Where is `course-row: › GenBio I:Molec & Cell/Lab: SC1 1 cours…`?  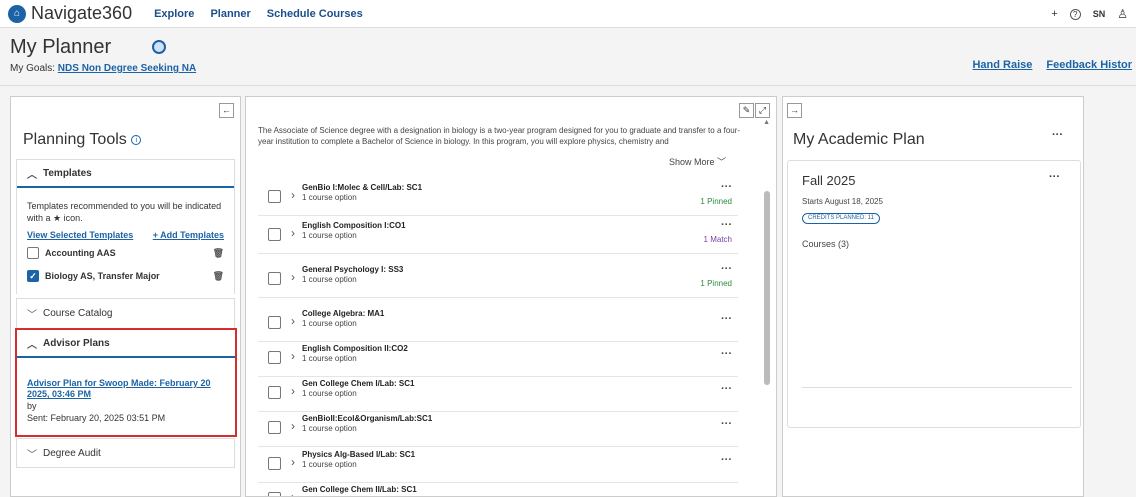 course-row: › GenBio I:Molec & Cell/Lab: SC1 1 cours… is located at coordinates (498, 198).